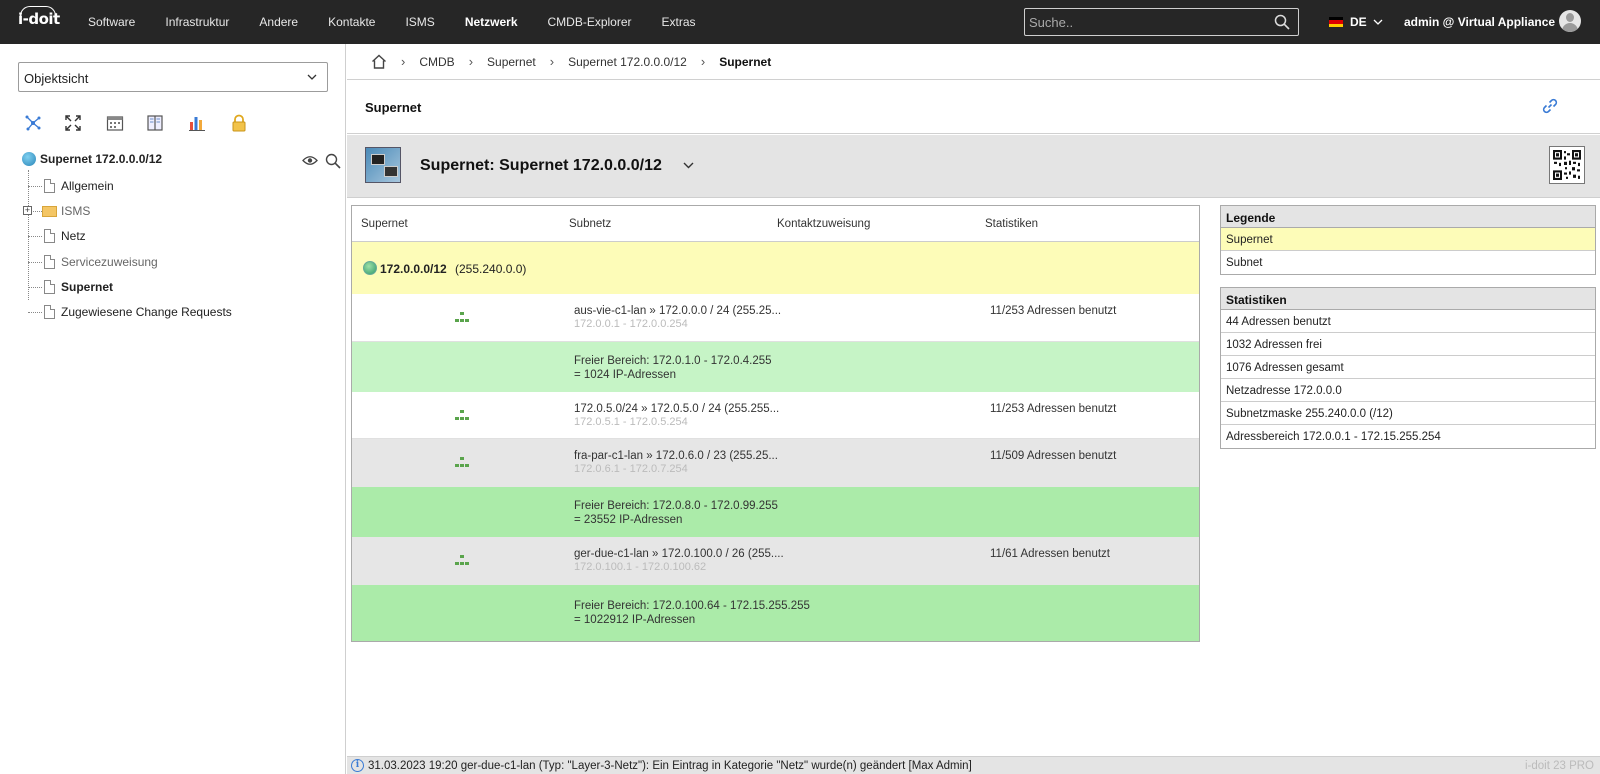  What do you see at coordinates (631, 324) in the screenshot?
I see `subnet-range: 172.0.0.1 - 172.0.0.254` at bounding box center [631, 324].